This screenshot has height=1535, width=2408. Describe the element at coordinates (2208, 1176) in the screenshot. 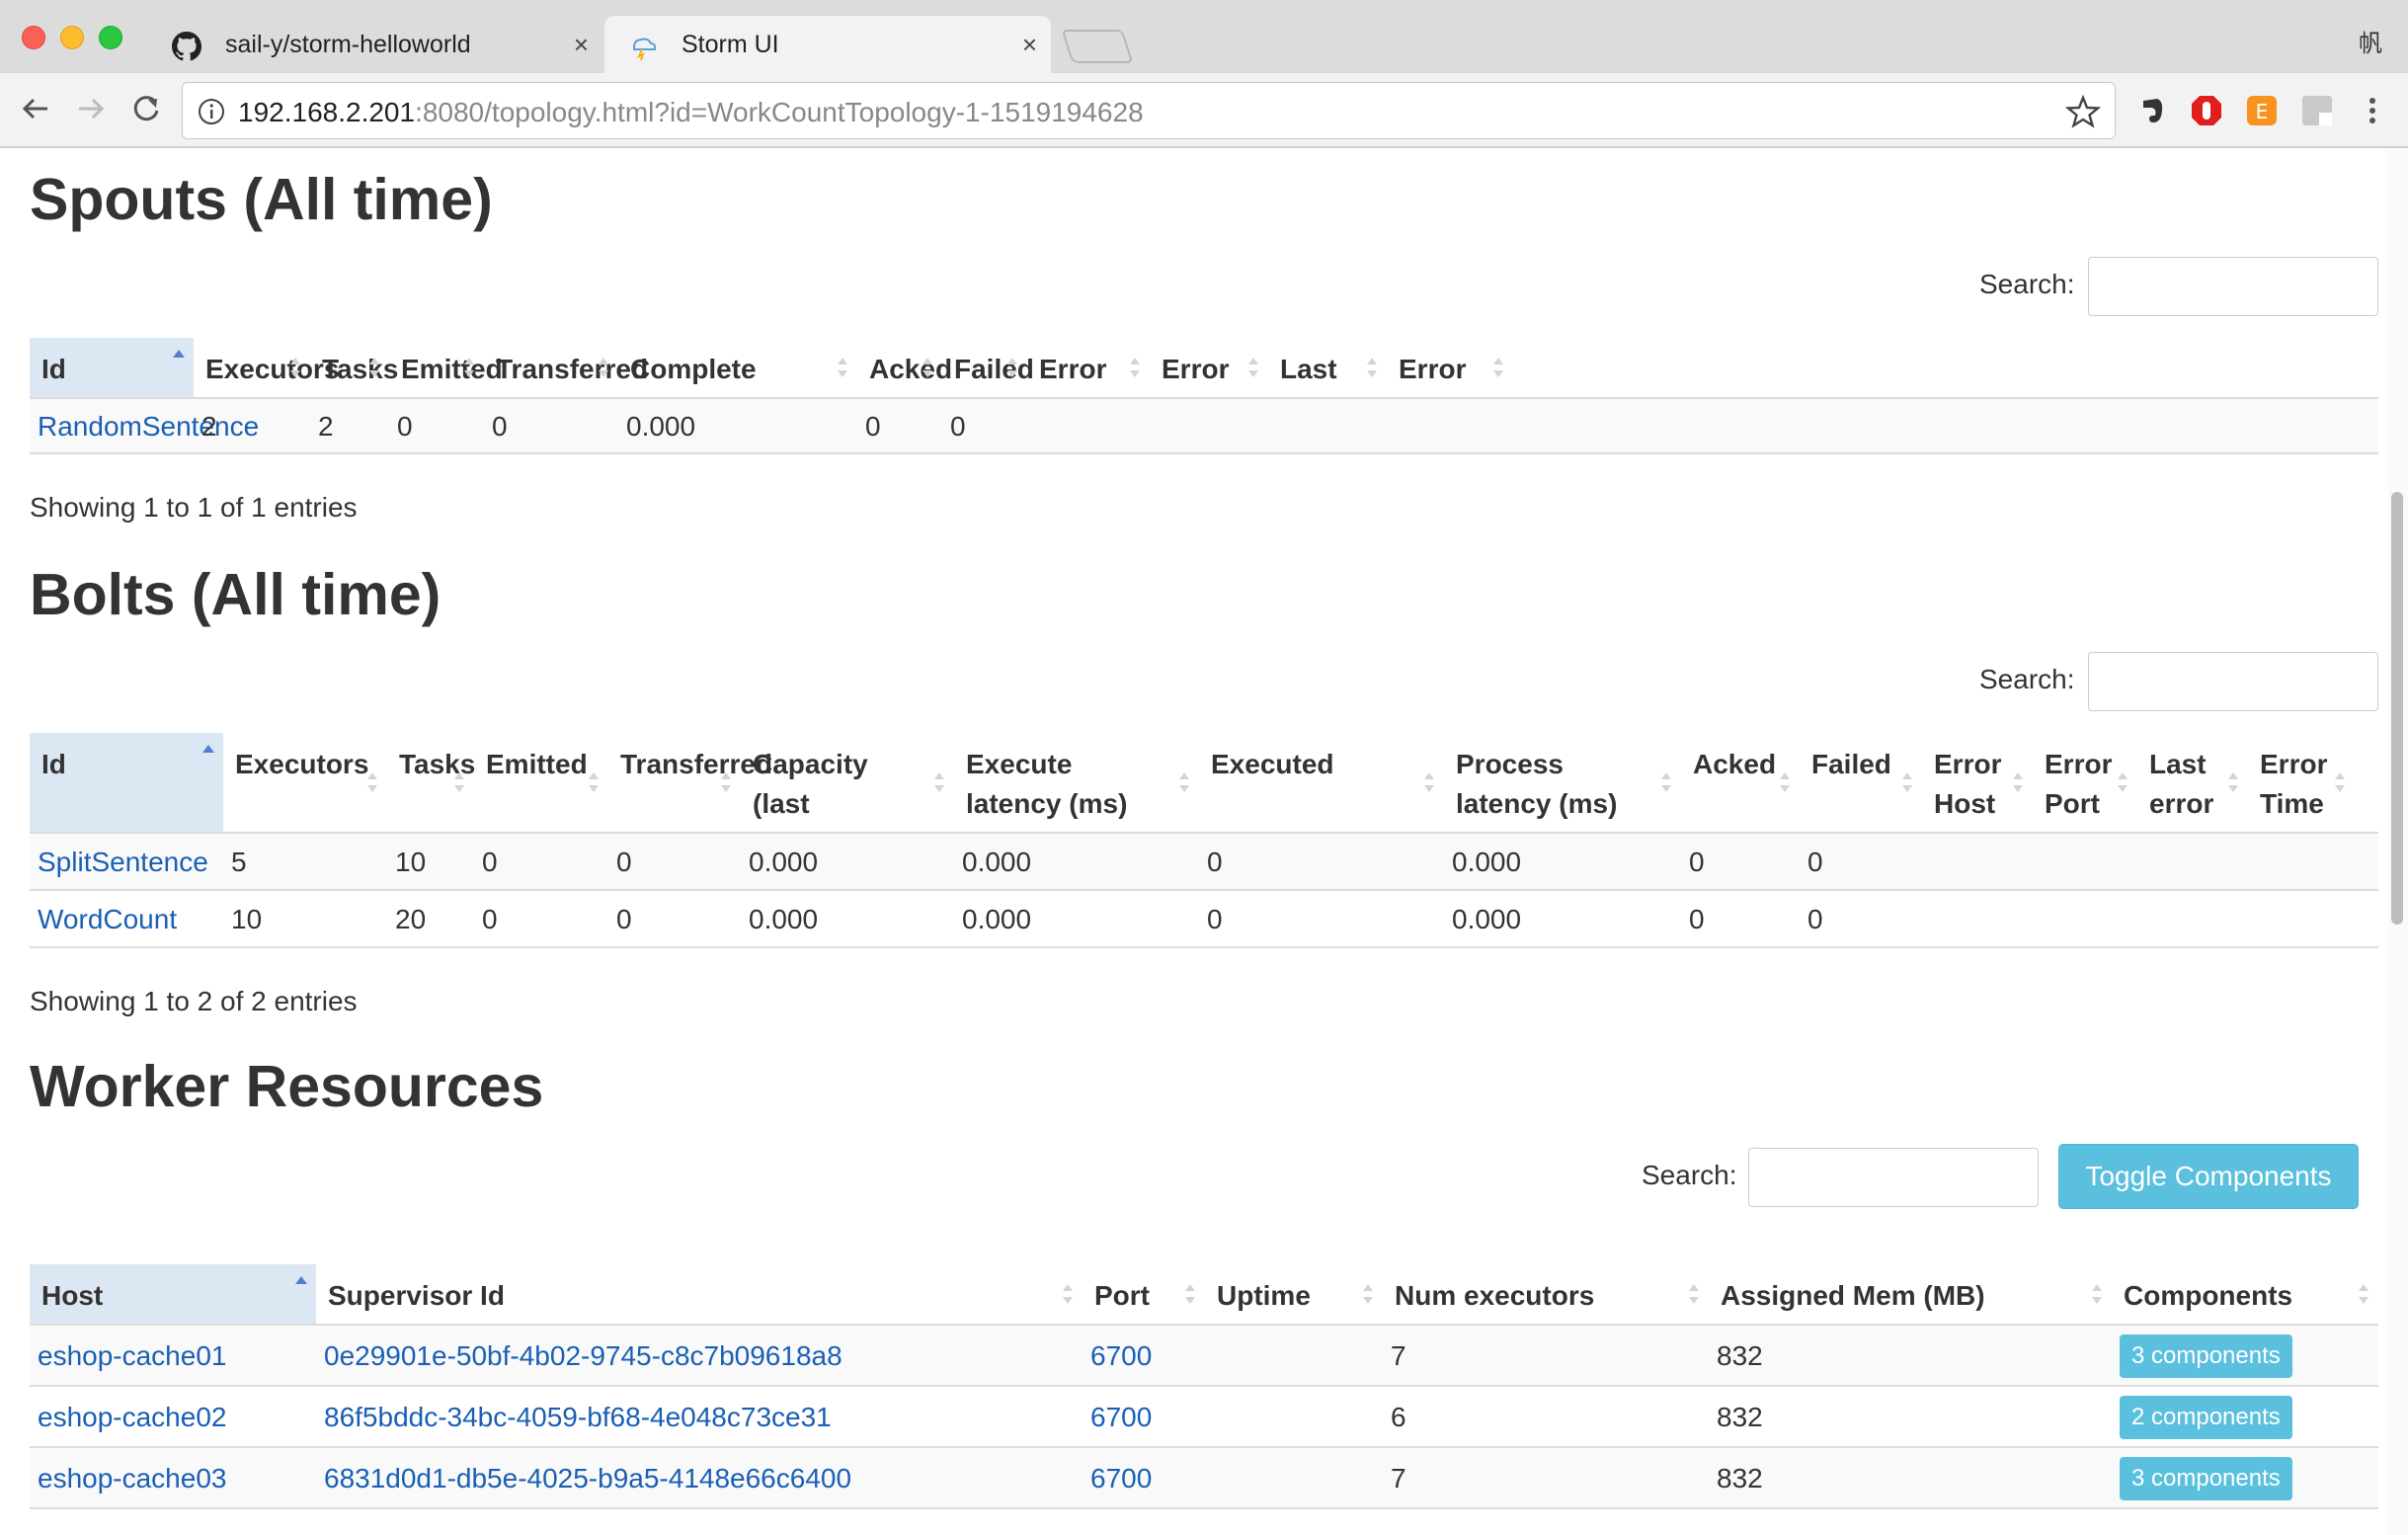

I see `toggle-components-button: Toggle Components` at that location.